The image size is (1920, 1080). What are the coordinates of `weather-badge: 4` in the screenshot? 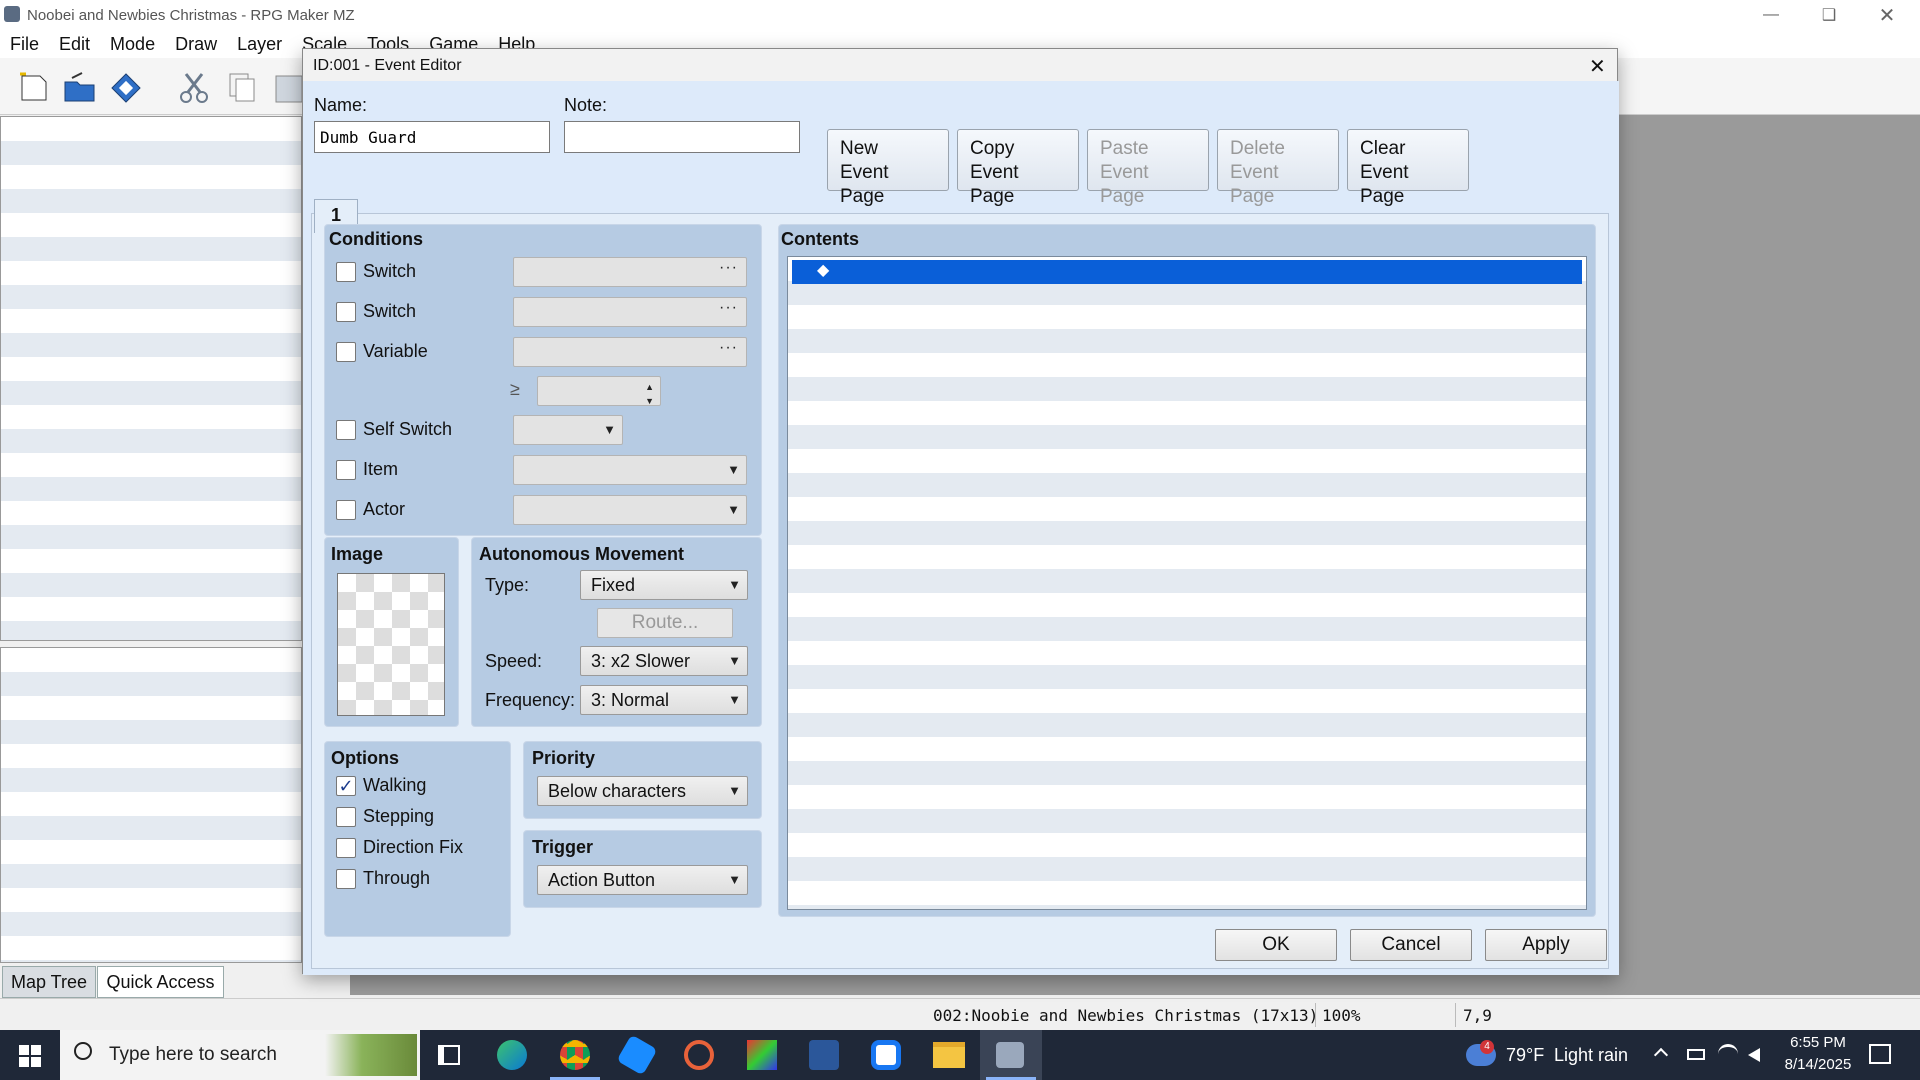 It's located at (1487, 1047).